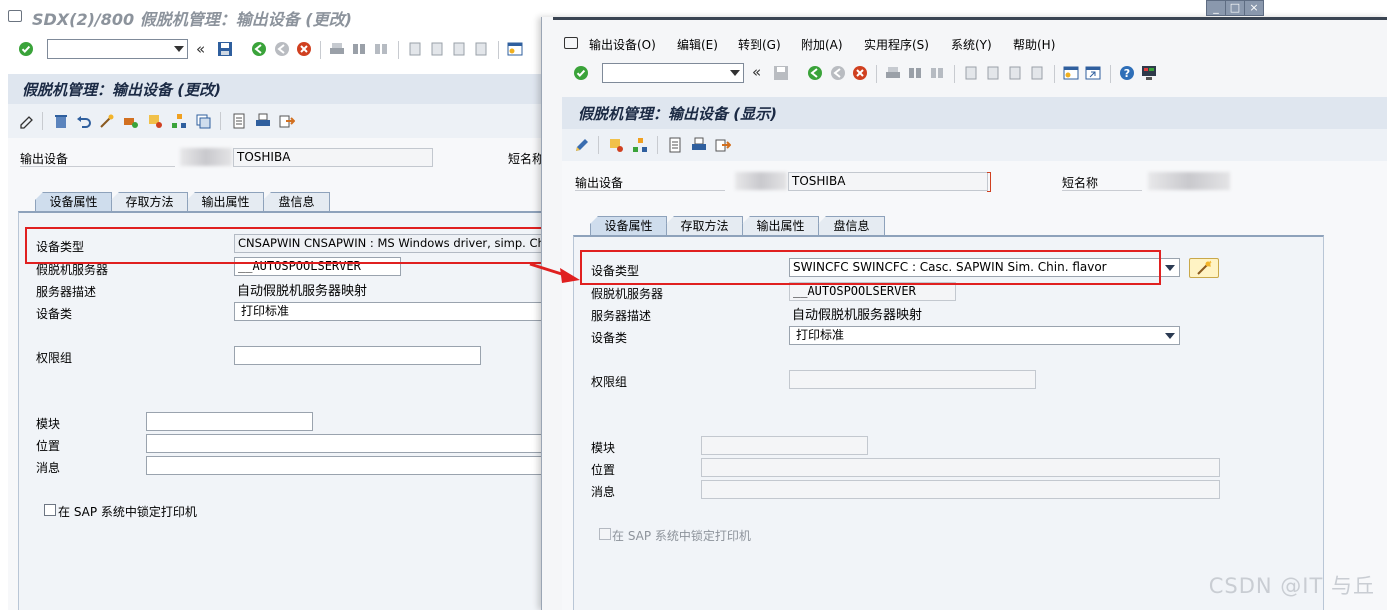 The height and width of the screenshot is (610, 1387). Describe the element at coordinates (50, 510) in the screenshot. I see `left-lock-printer-checkbox` at that location.